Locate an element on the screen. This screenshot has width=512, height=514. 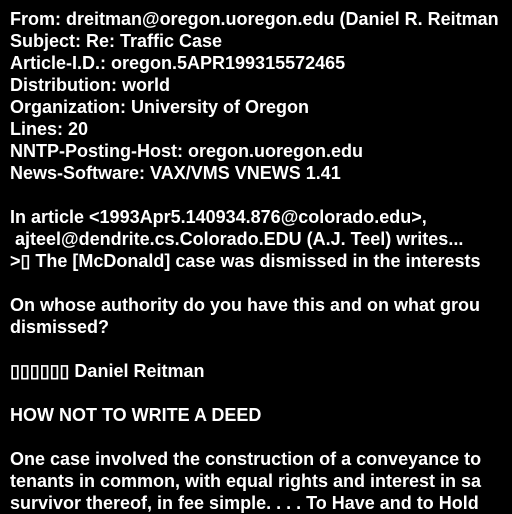
header-nntp-posting-host: NNTP-Posting-Host: oregon.uoregon.edu is located at coordinates (186, 151).